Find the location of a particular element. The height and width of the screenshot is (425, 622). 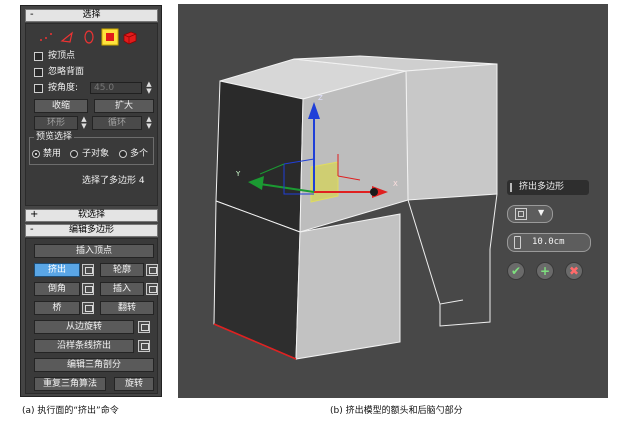

bevel-settings-button is located at coordinates (88, 289).